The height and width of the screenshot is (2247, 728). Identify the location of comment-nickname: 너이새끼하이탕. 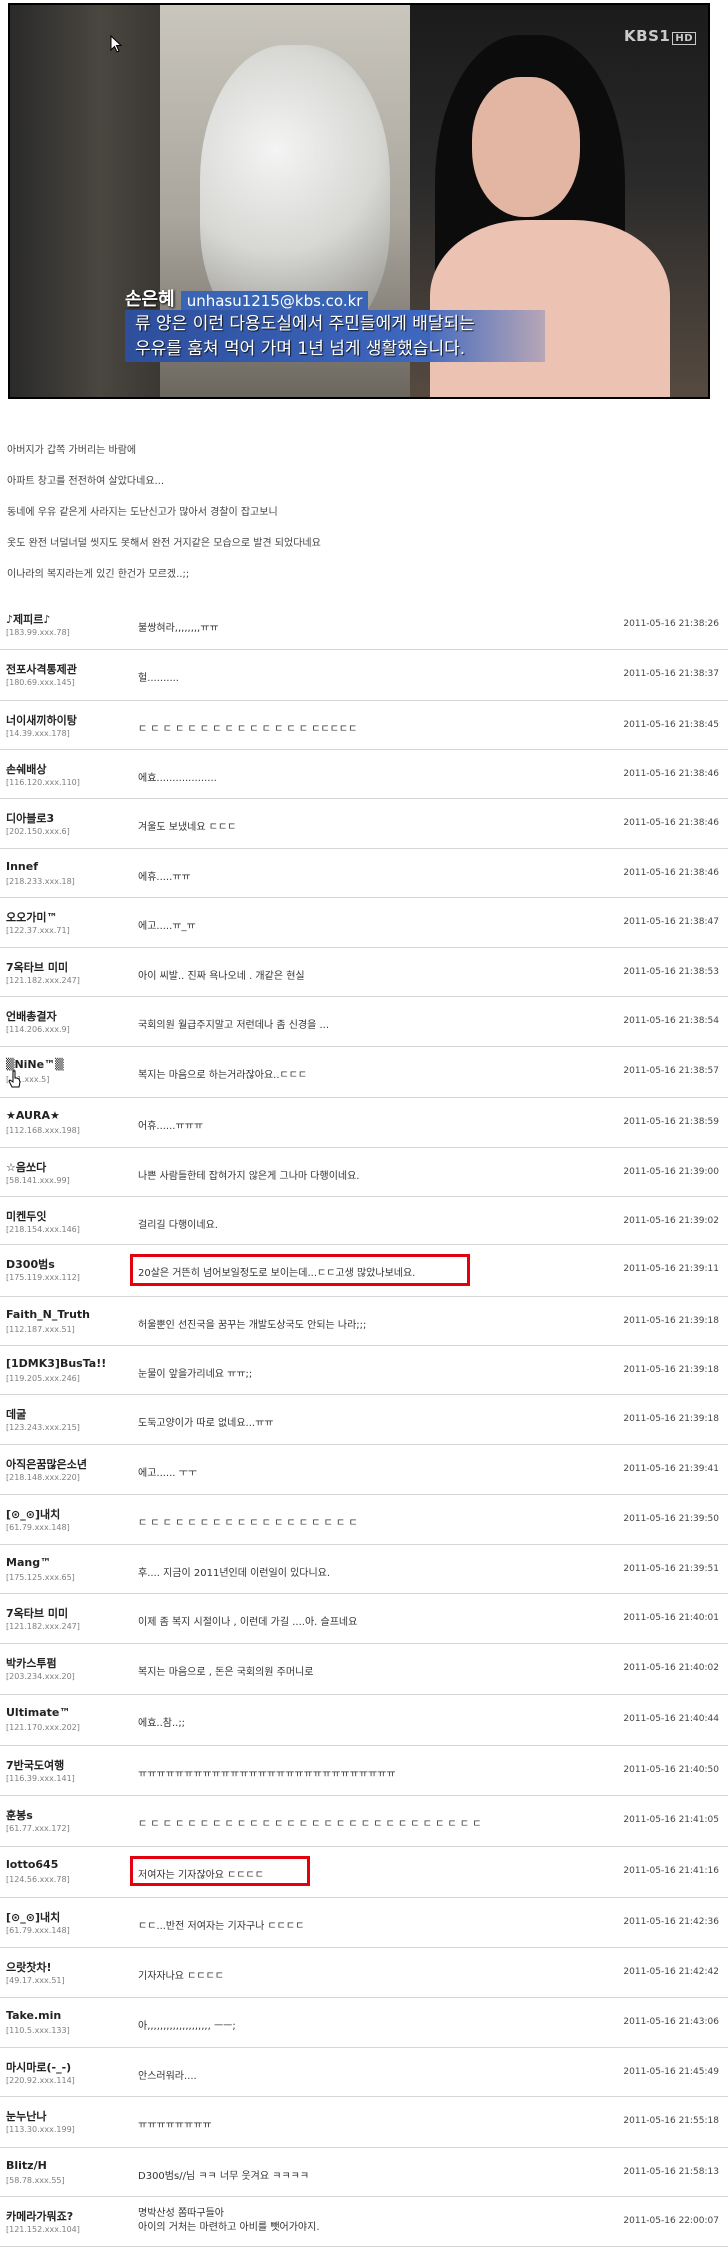
(41, 720).